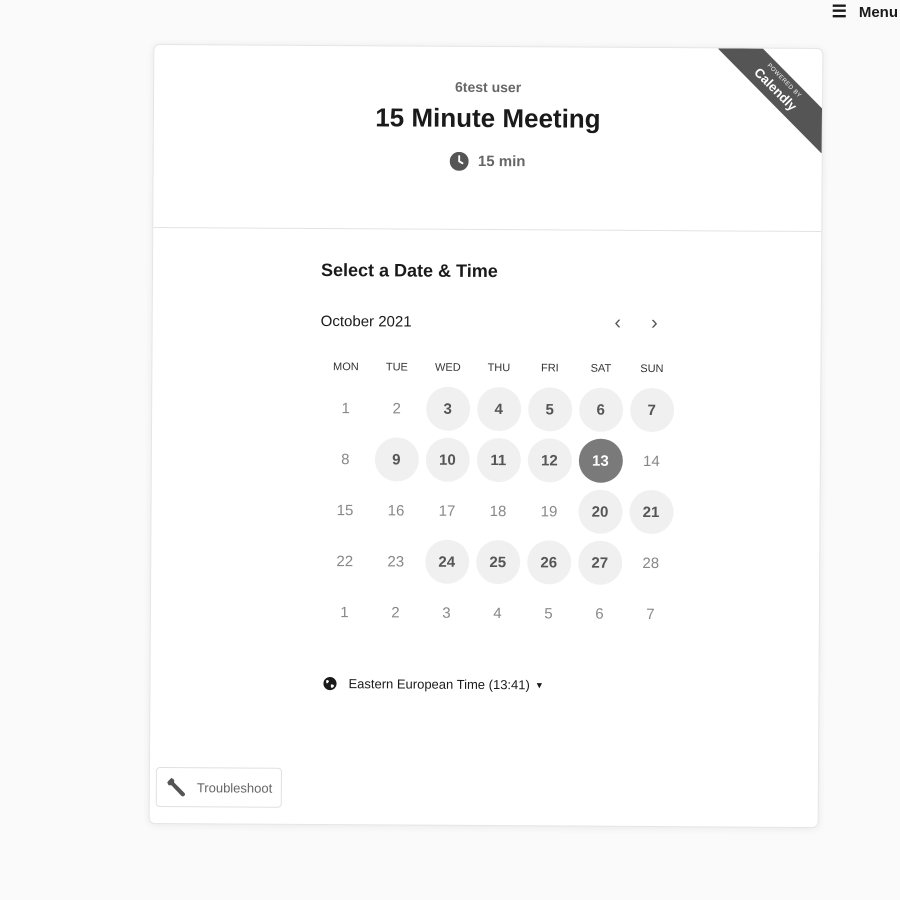 The height and width of the screenshot is (900, 900). Describe the element at coordinates (878, 12) in the screenshot. I see `menu-label: Menu` at that location.